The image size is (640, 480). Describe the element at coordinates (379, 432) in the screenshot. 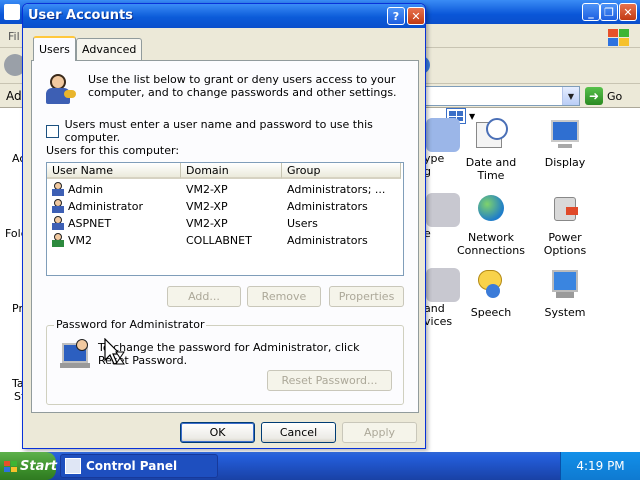

I see `apply-button: Apply` at that location.